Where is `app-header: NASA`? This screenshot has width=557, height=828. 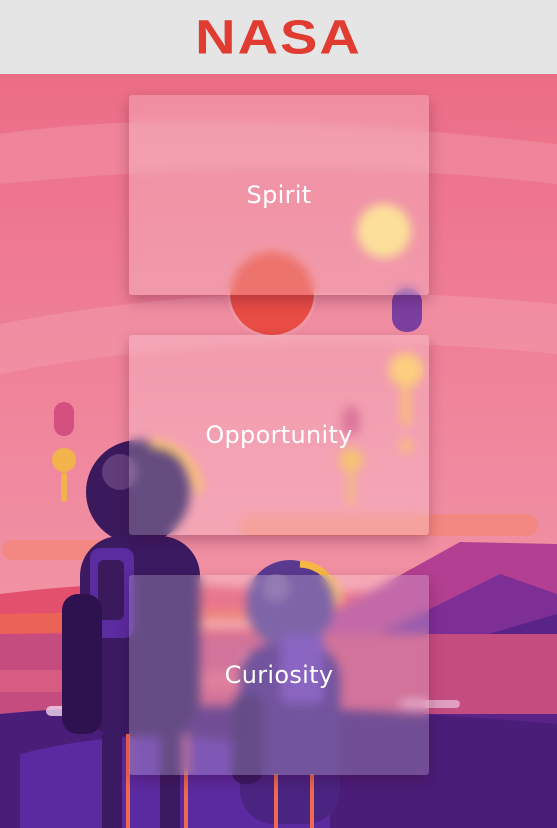
app-header: NASA is located at coordinates (278, 37).